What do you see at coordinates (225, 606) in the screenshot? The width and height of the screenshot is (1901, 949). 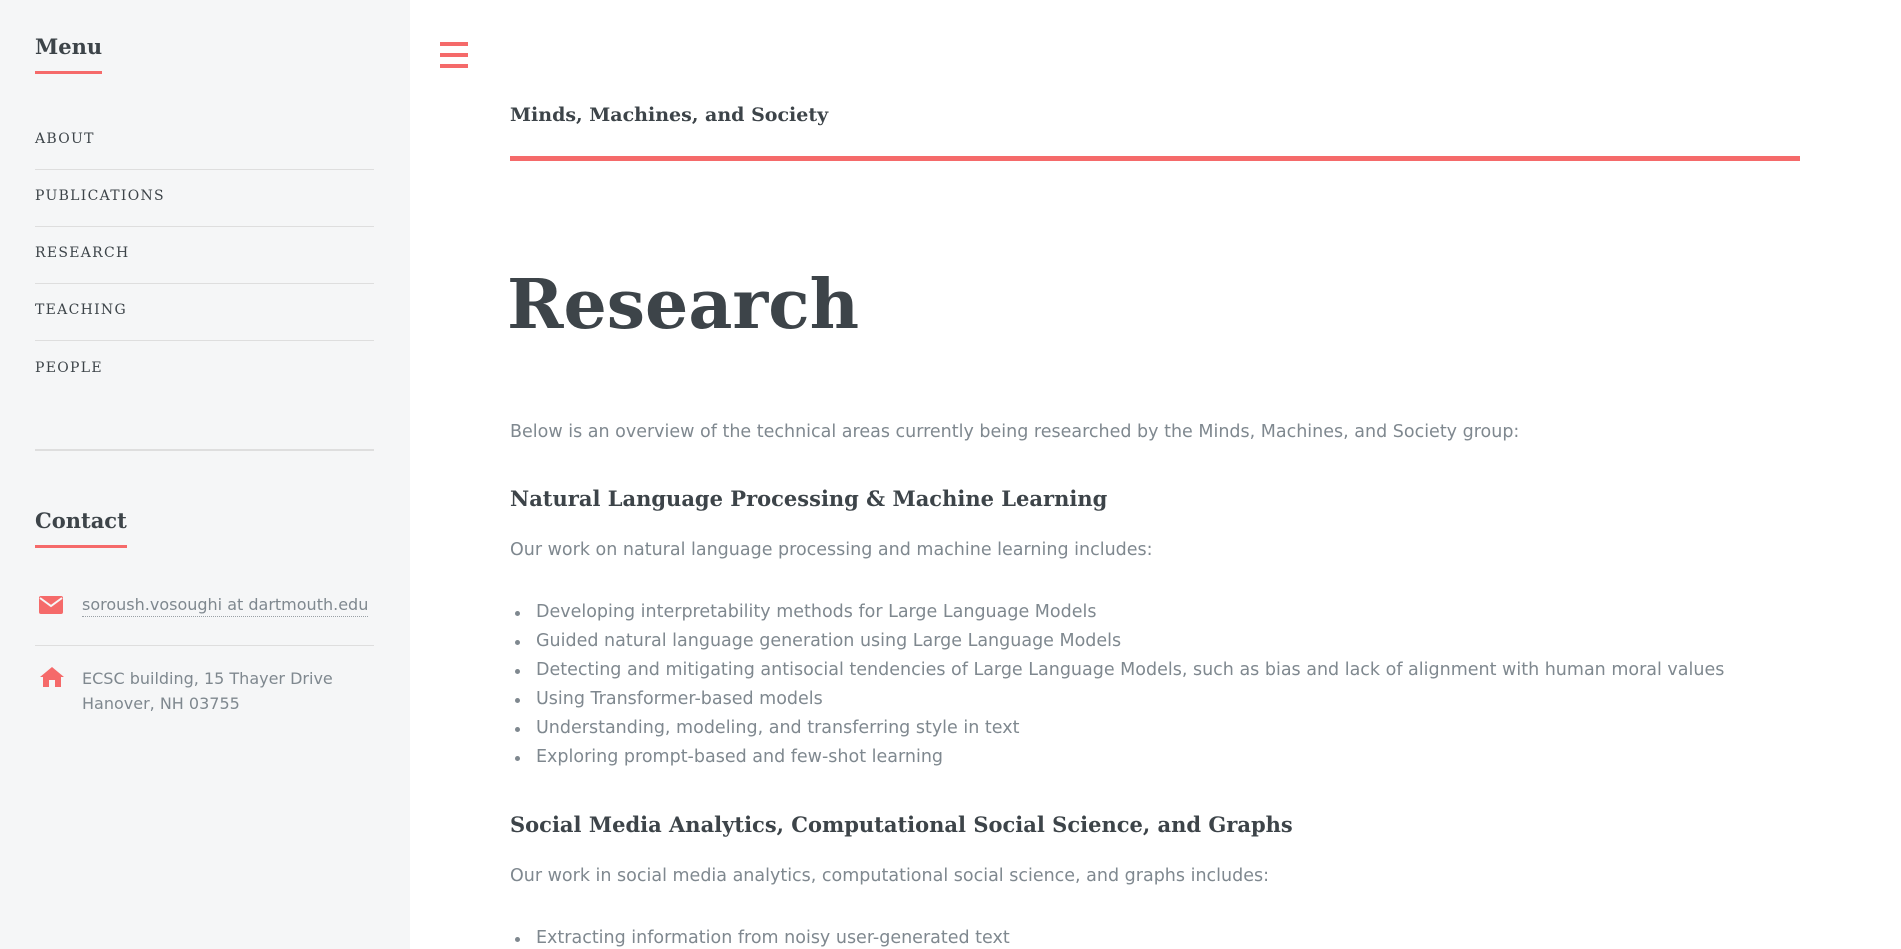 I see `email-link: soroush.vosoughi at dartmouth.edu` at bounding box center [225, 606].